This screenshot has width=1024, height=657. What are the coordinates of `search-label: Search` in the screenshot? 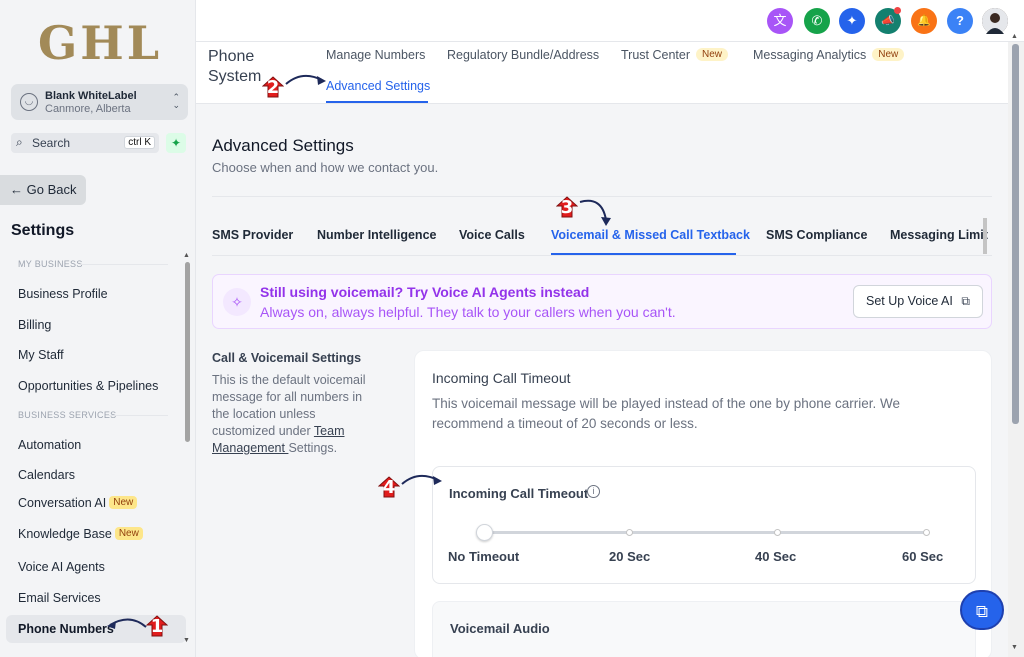 It's located at (51, 143).